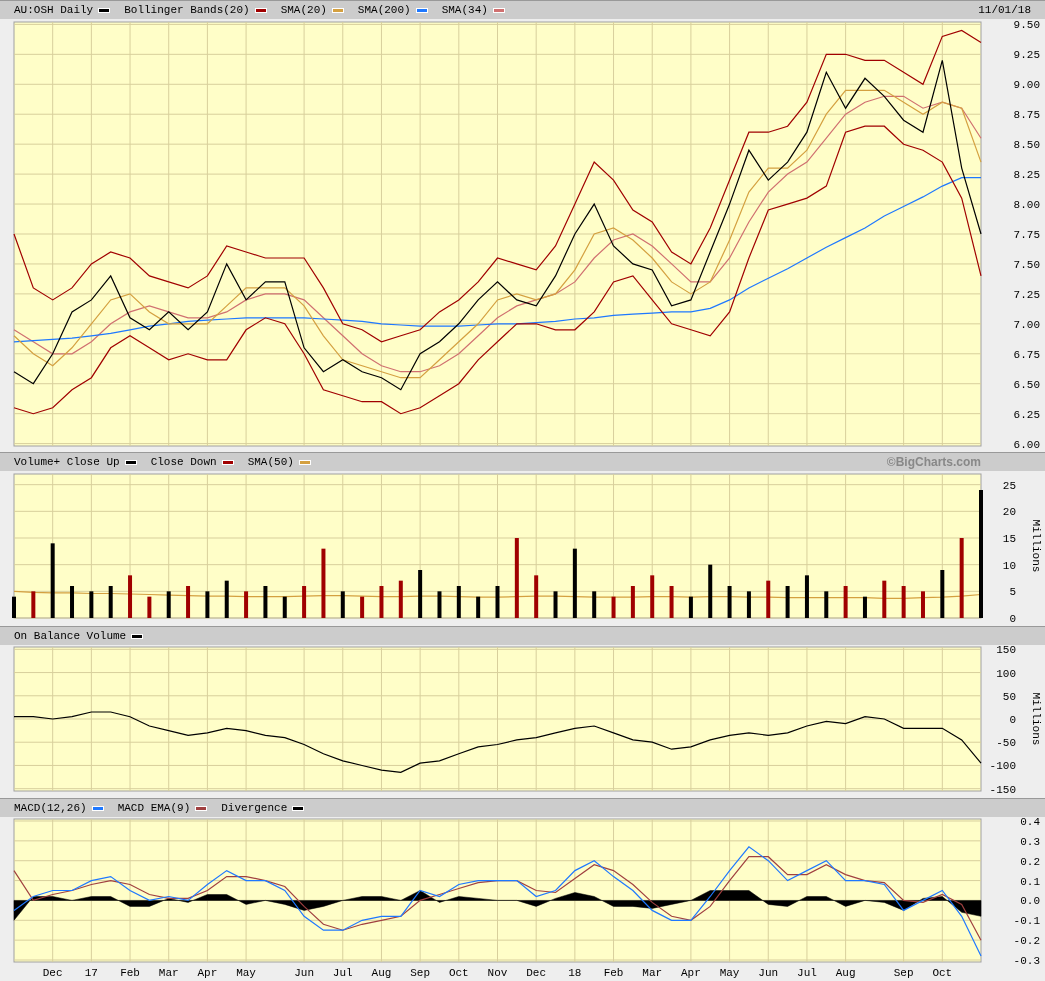 Image resolution: width=1045 pixels, height=981 pixels. I want to click on axis-label: 50, so click(1009, 696).